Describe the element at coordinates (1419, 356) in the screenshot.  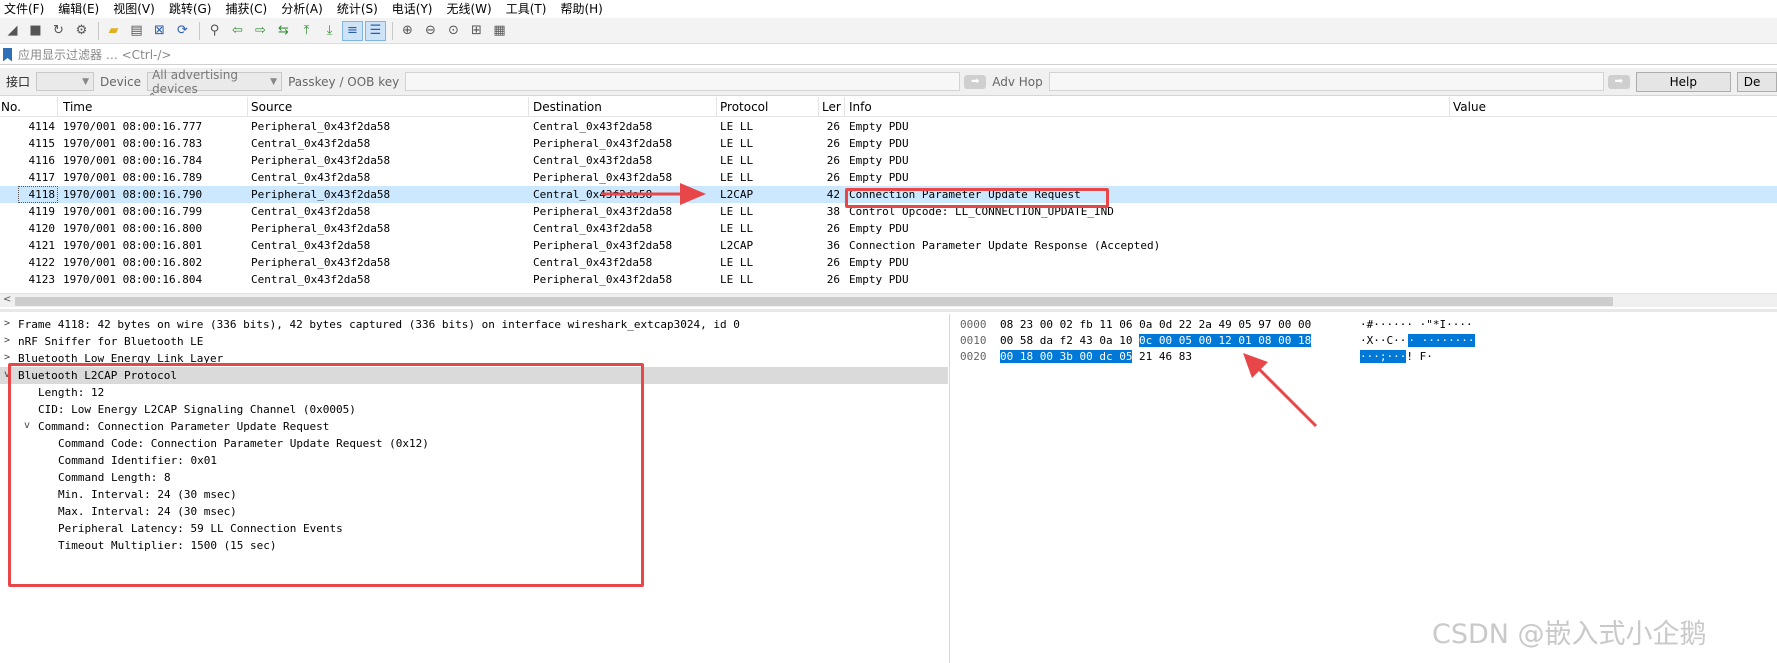
I see `bytes-ascii-after: ! F·` at that location.